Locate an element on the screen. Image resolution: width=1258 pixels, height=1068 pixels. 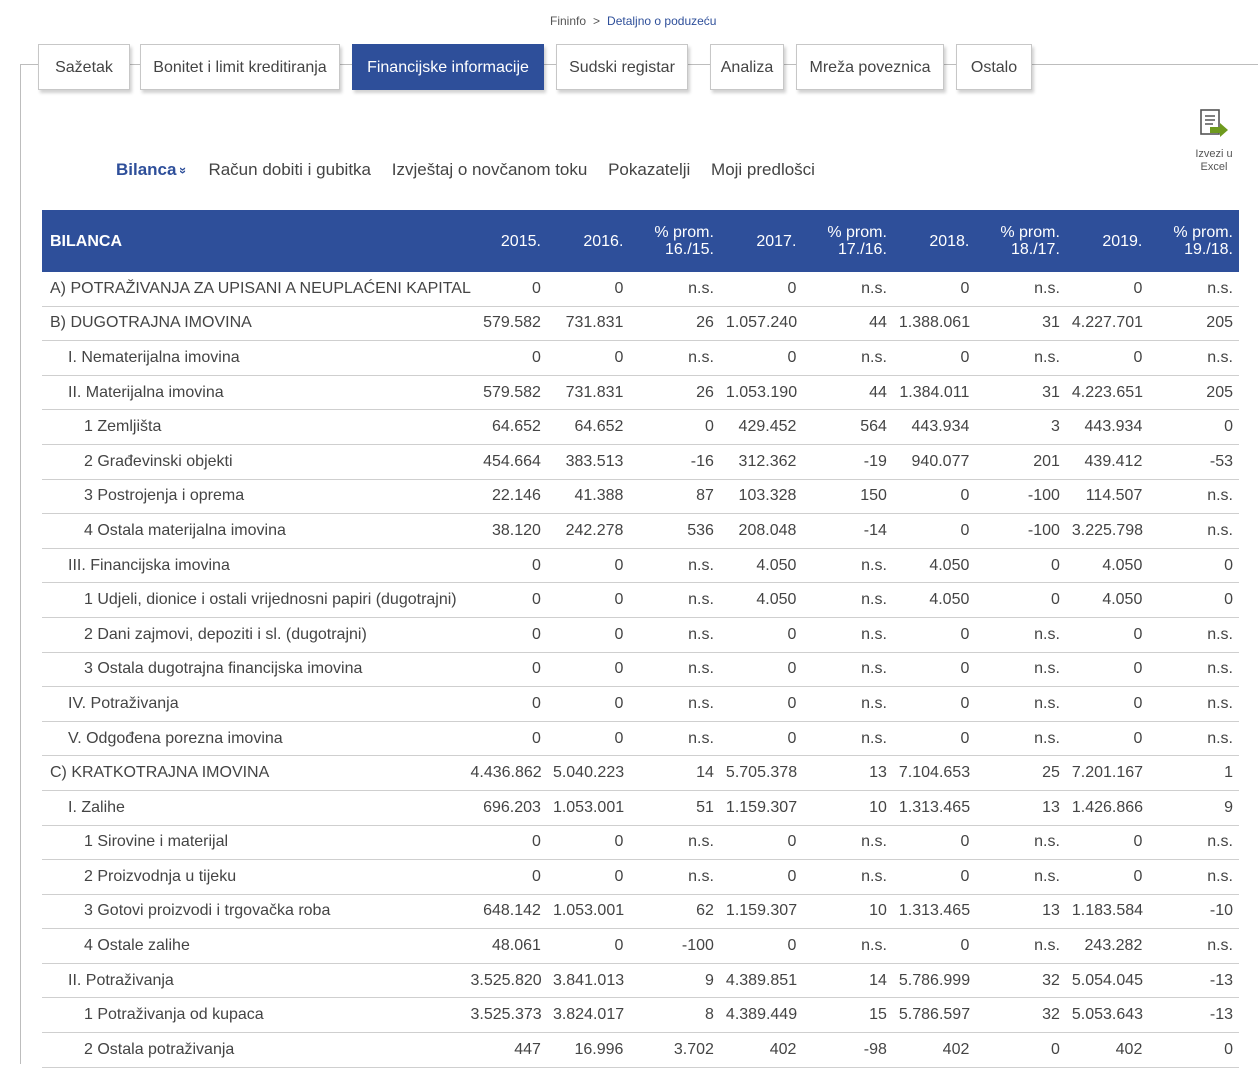
table-cell: 5.705.378 is located at coordinates (761, 773).